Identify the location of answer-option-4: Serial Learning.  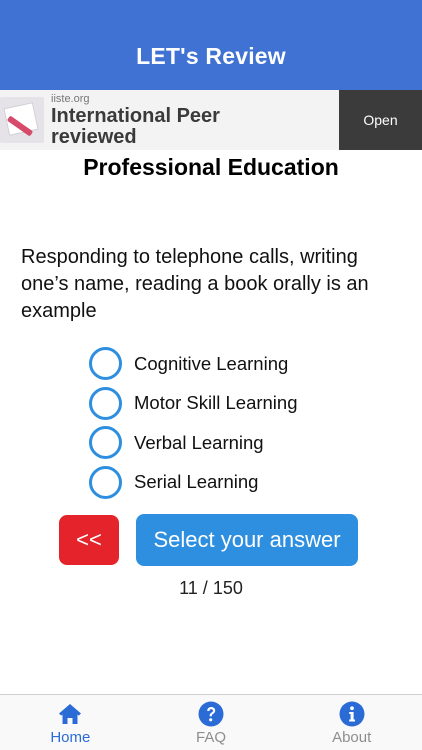
(249, 483).